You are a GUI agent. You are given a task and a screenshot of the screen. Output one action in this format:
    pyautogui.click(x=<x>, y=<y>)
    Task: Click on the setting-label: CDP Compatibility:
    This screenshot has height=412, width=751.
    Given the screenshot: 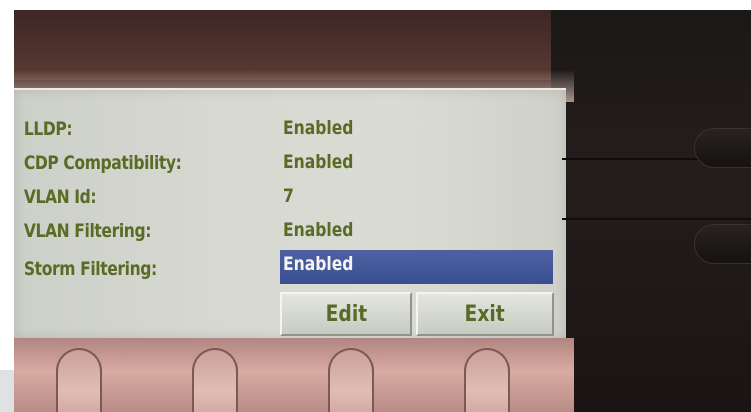 What is the action you would take?
    pyautogui.click(x=102, y=163)
    